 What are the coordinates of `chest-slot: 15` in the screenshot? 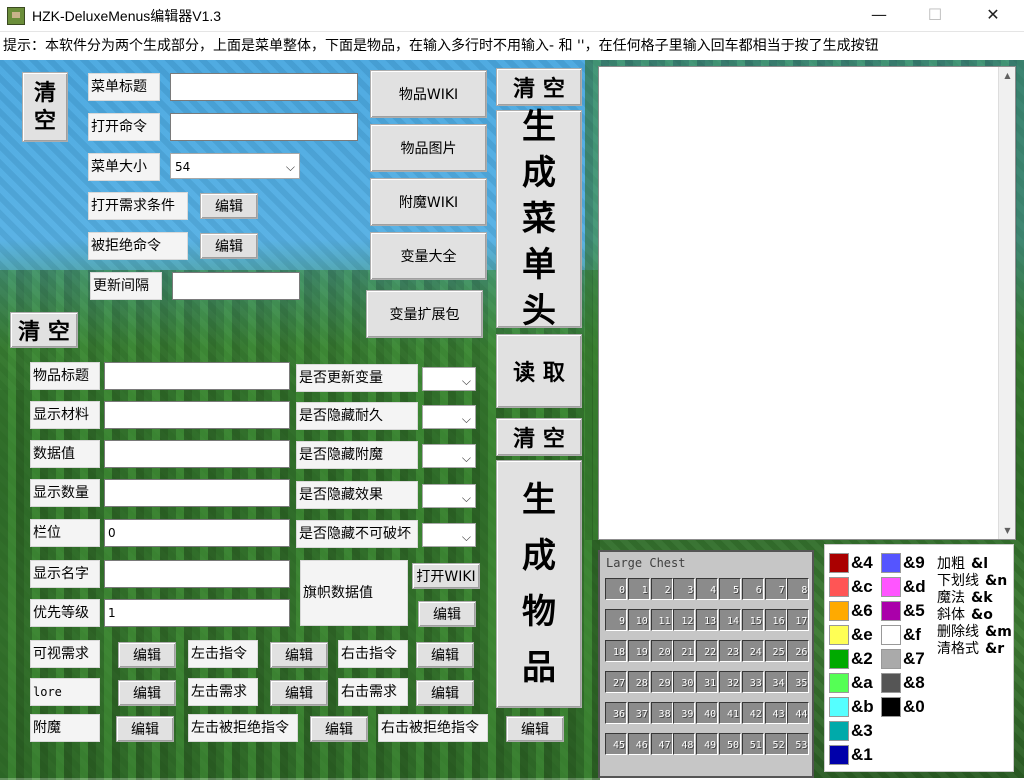 It's located at (752, 620).